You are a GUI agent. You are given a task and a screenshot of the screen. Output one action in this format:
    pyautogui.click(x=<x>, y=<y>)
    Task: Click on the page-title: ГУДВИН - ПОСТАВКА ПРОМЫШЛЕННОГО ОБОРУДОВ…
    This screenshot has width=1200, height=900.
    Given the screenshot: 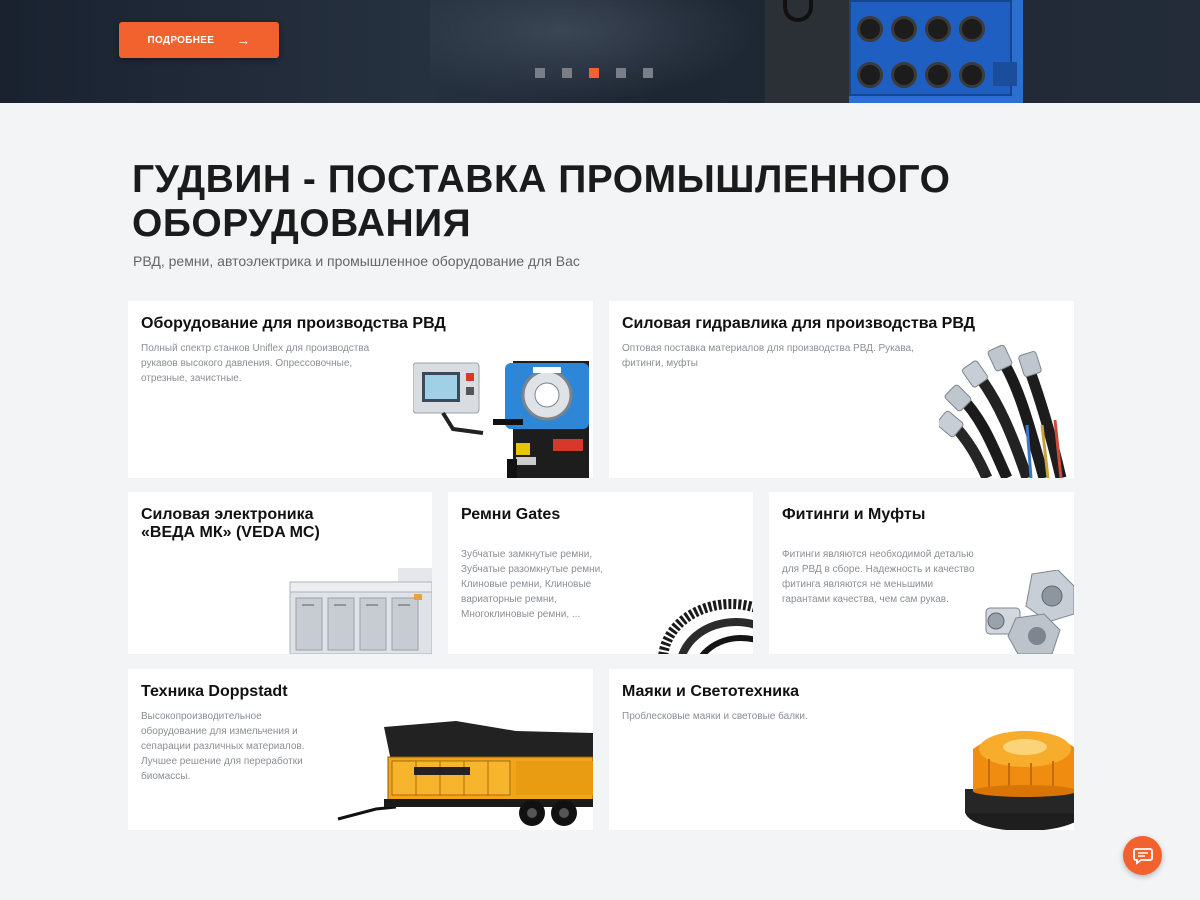 What is the action you would take?
    pyautogui.click(x=541, y=201)
    